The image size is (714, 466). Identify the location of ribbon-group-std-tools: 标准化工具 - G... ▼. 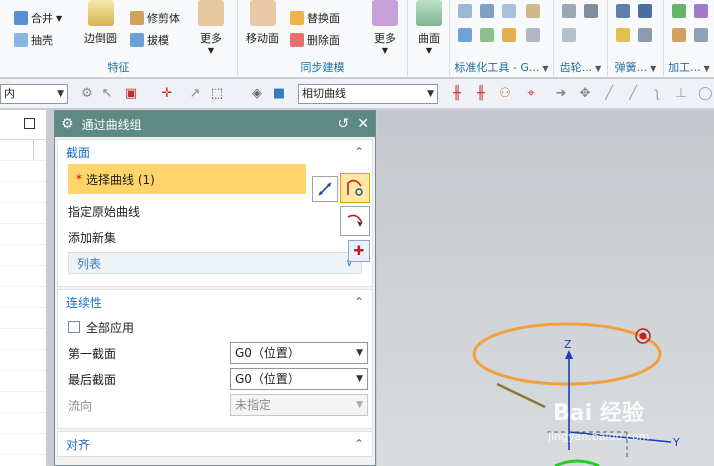
(502, 39).